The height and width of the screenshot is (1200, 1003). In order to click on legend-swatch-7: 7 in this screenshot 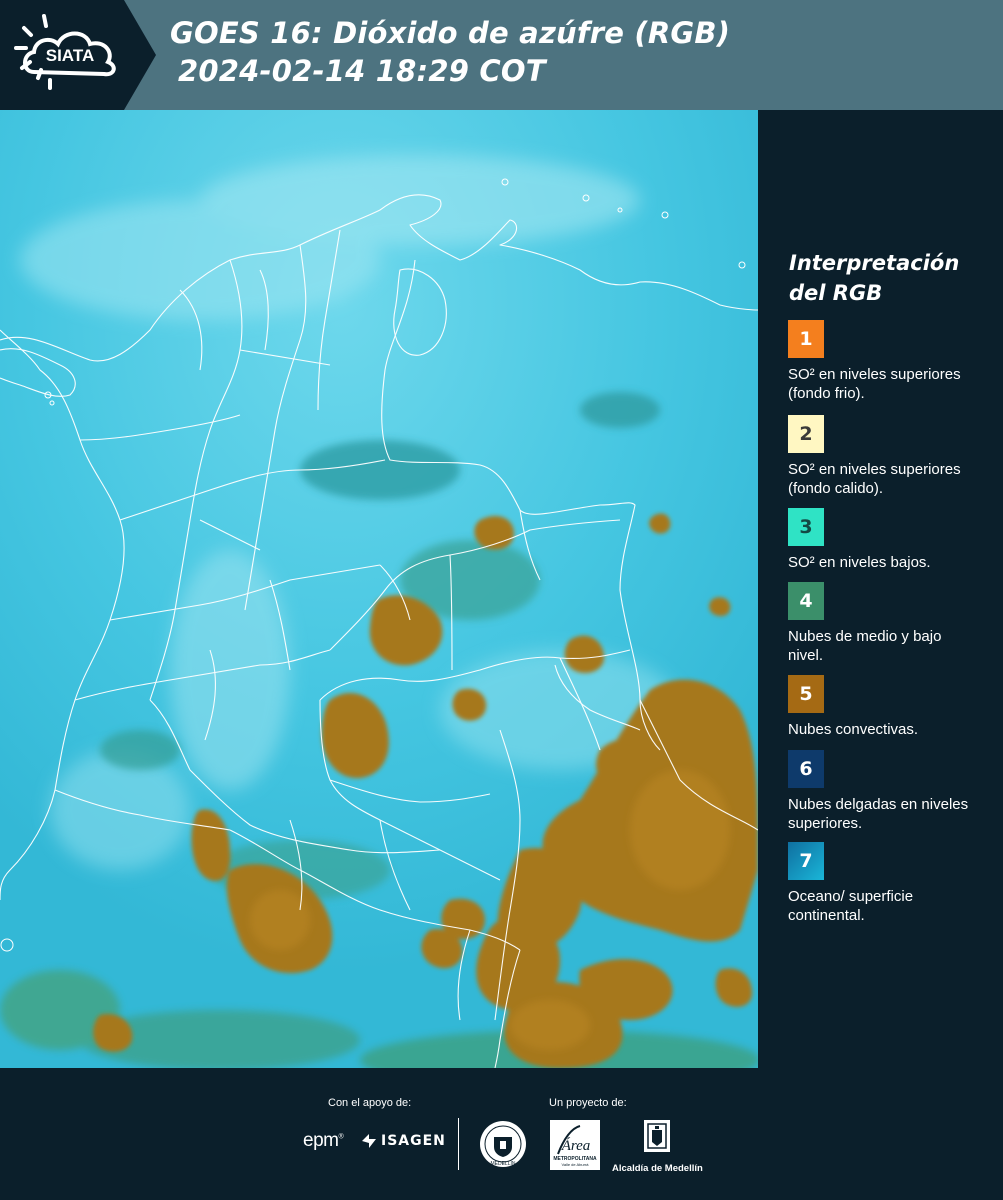, I will do `click(806, 861)`.